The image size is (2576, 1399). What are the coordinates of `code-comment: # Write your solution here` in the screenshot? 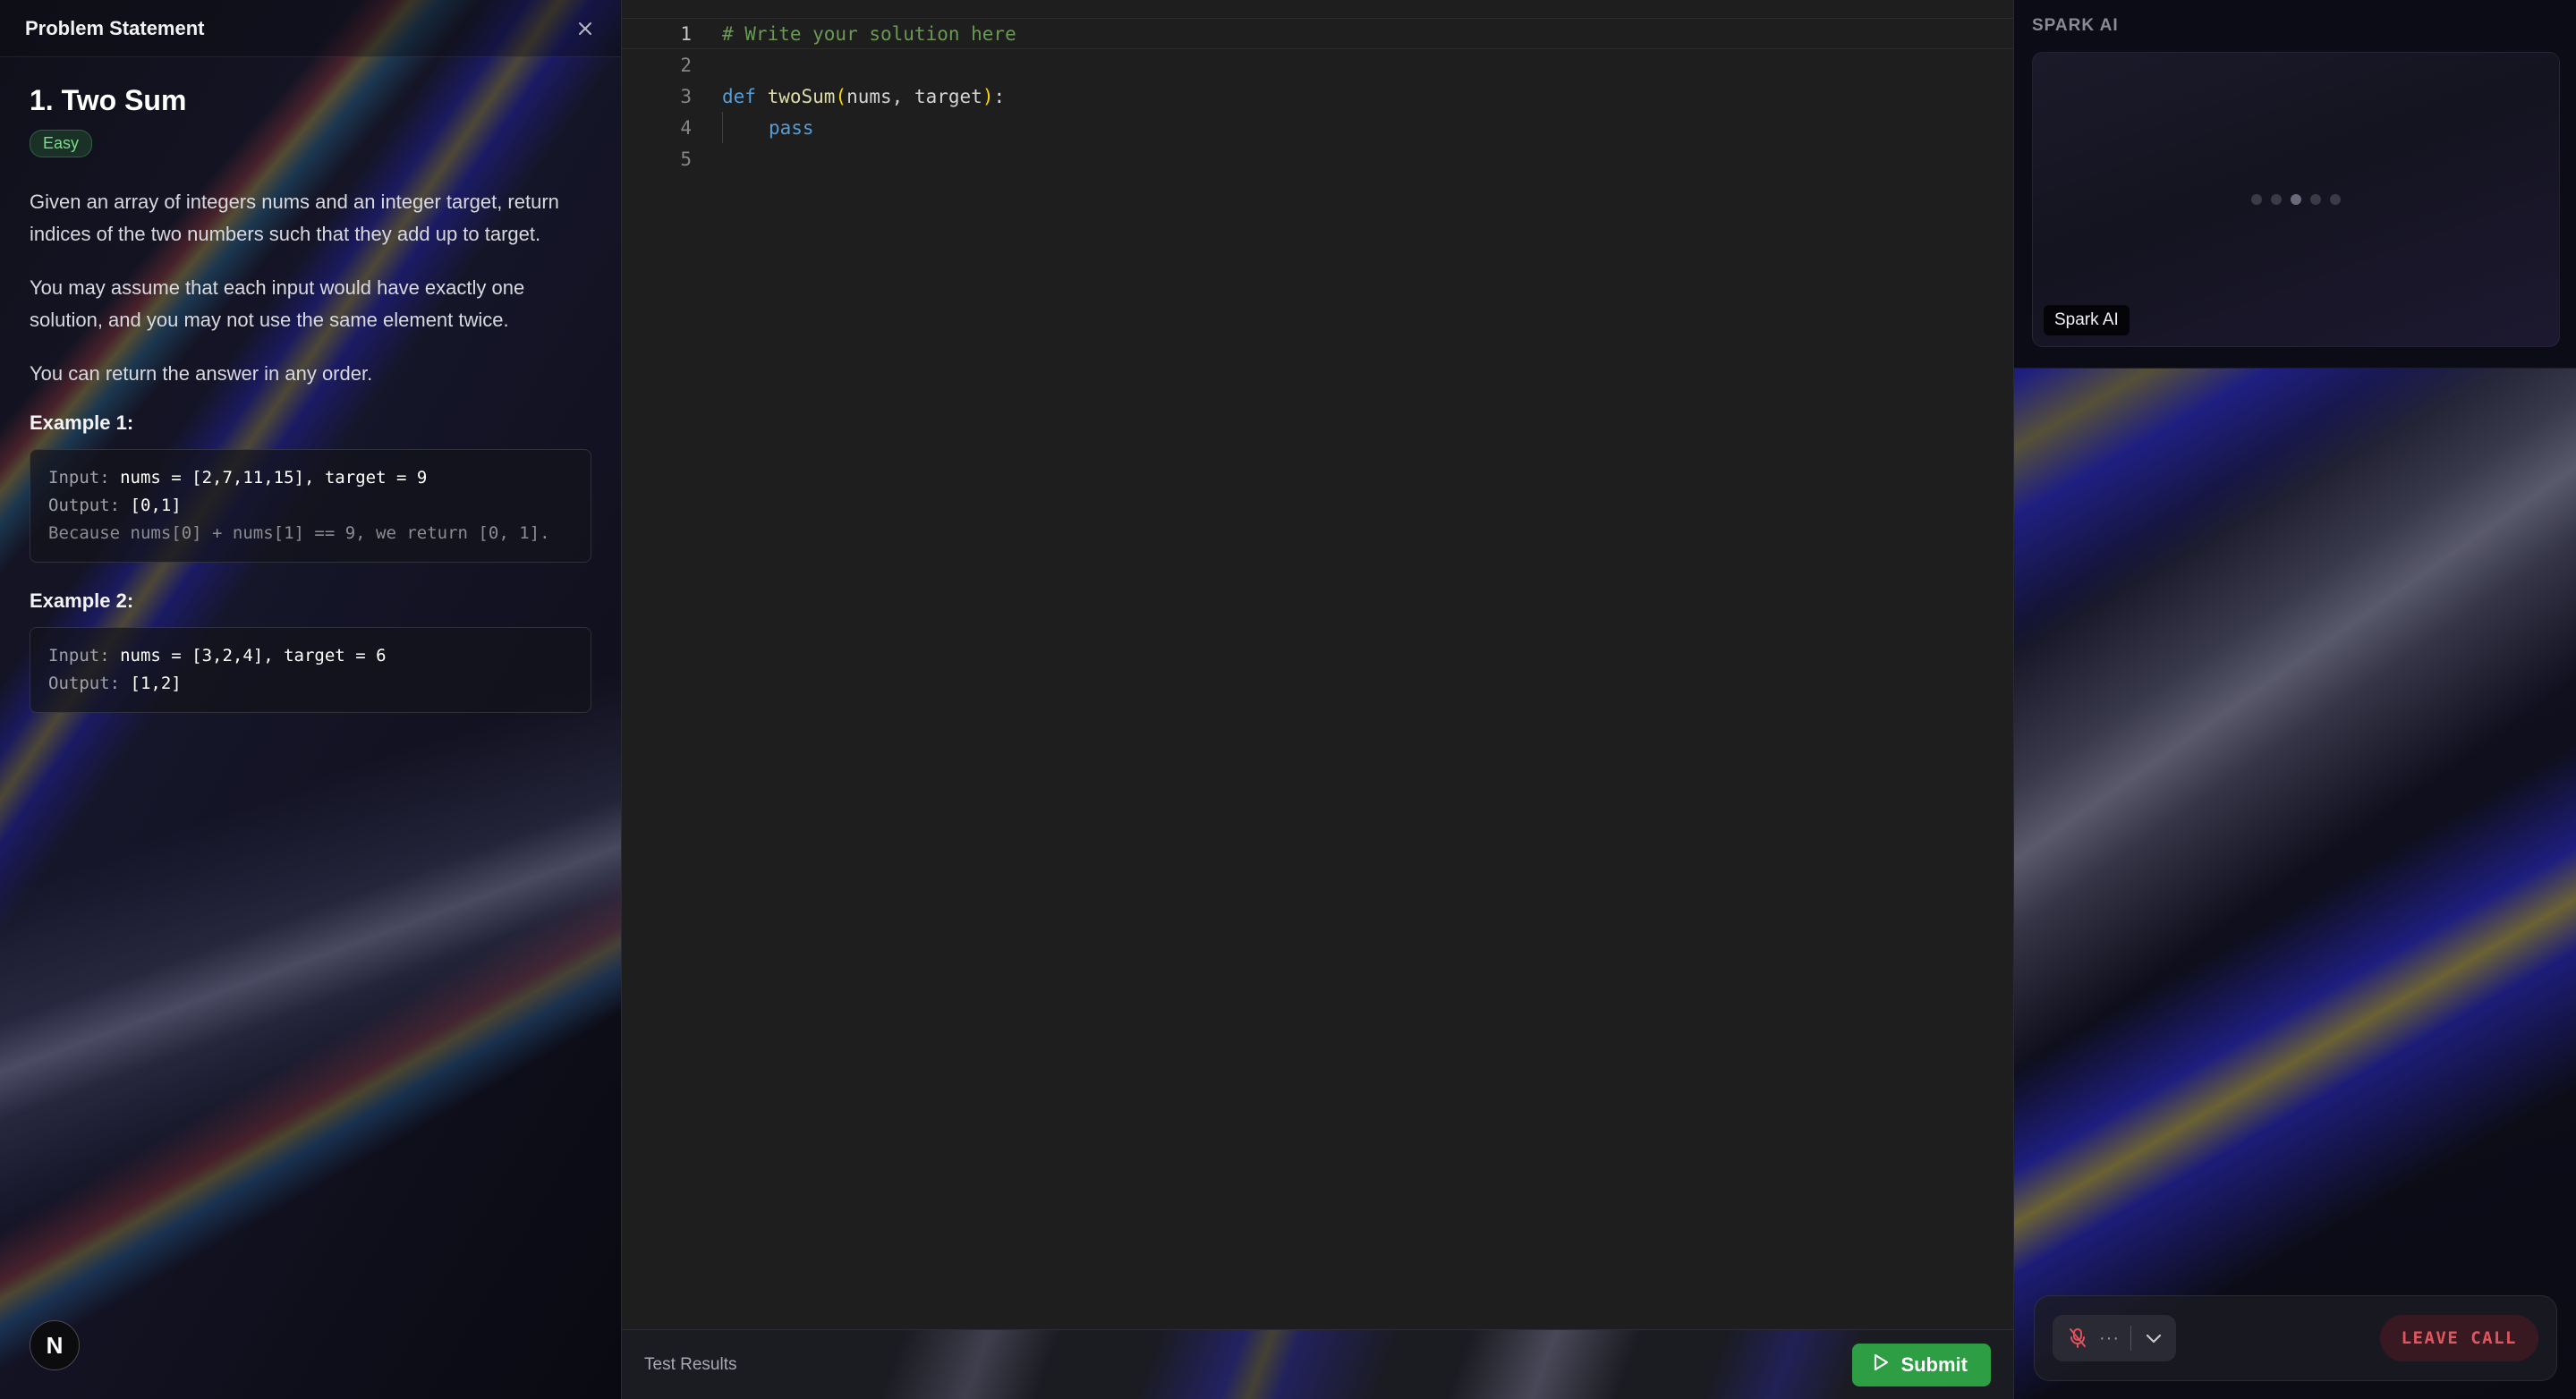 It's located at (869, 33).